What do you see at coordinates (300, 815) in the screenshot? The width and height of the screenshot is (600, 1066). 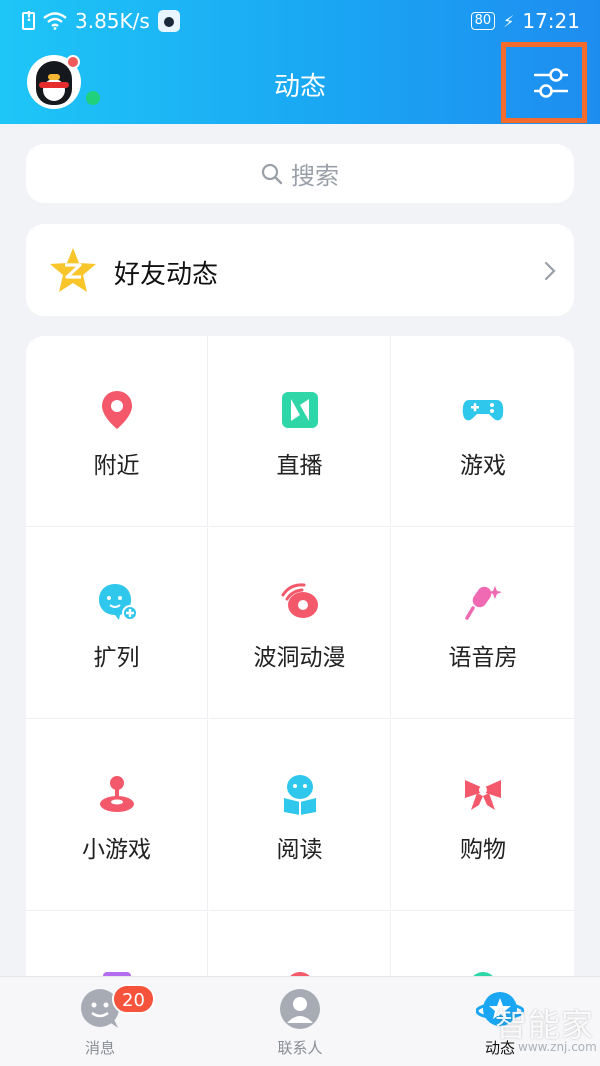 I see `grid-item-reading: 阅读` at bounding box center [300, 815].